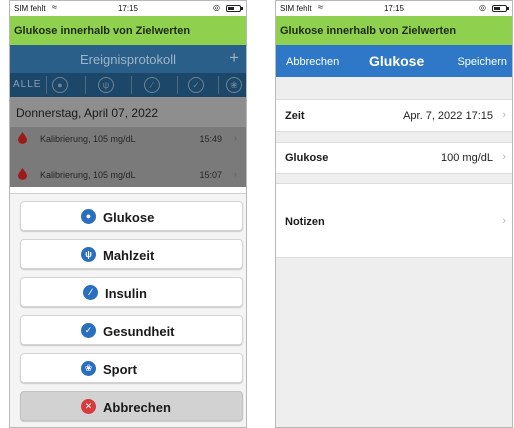  What do you see at coordinates (129, 255) in the screenshot?
I see `action-label: Mahlzeit` at bounding box center [129, 255].